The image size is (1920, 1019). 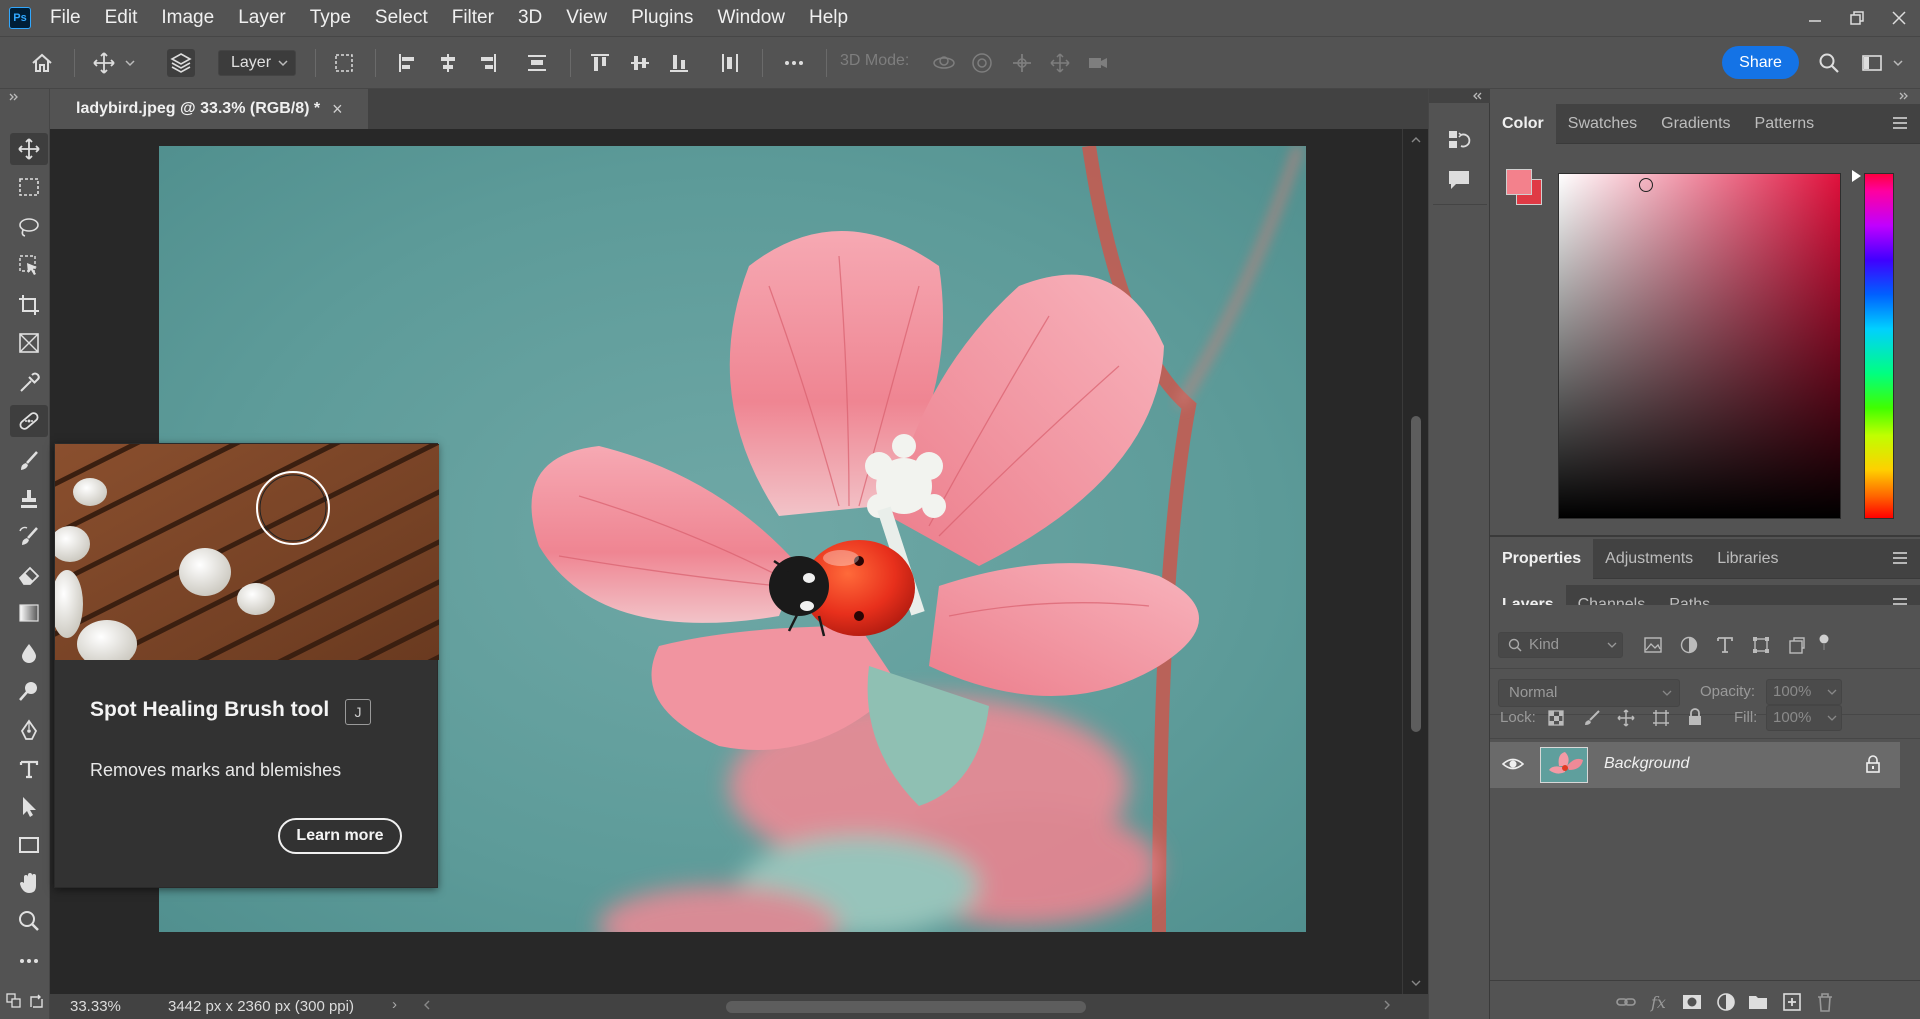 I want to click on swap-colors-icon, so click(x=37, y=1002).